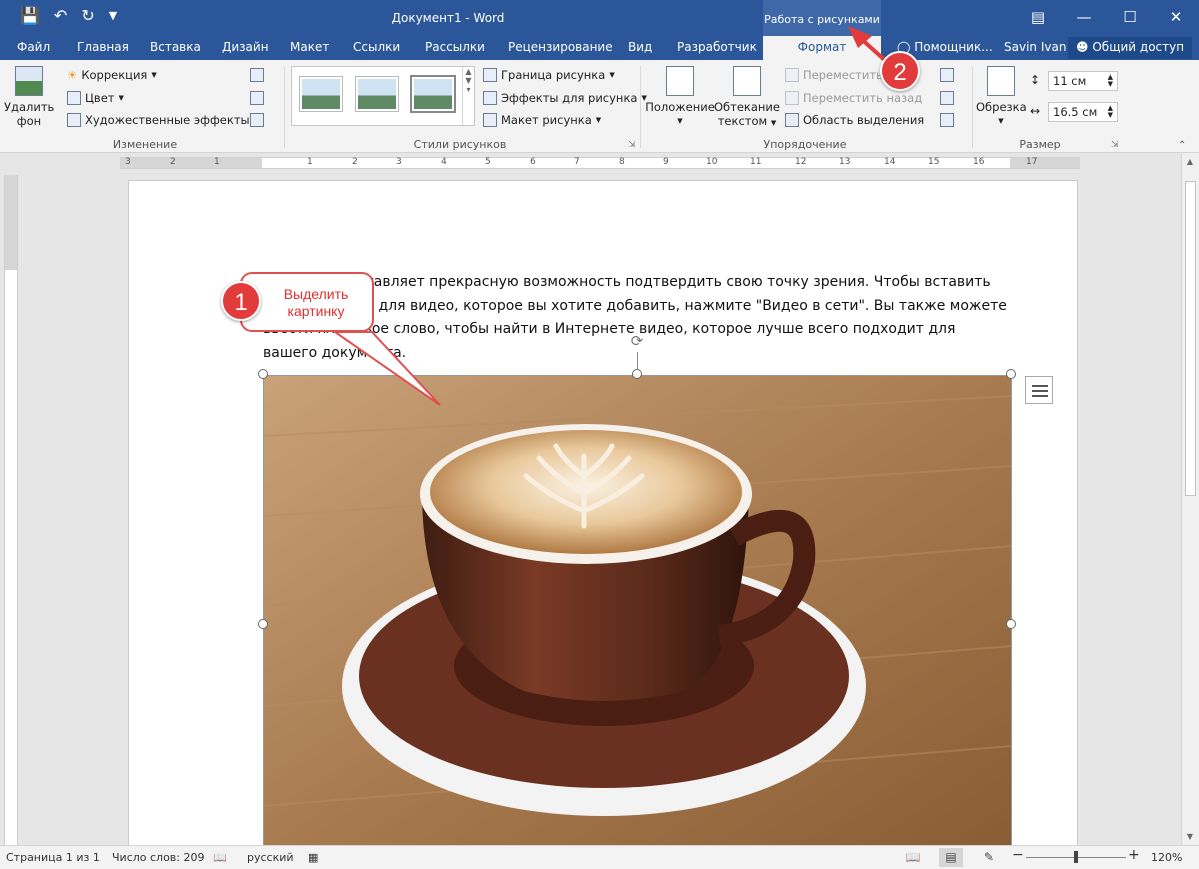 The image size is (1199, 869). What do you see at coordinates (245, 47) in the screenshot?
I see `tab-design: Дизайн` at bounding box center [245, 47].